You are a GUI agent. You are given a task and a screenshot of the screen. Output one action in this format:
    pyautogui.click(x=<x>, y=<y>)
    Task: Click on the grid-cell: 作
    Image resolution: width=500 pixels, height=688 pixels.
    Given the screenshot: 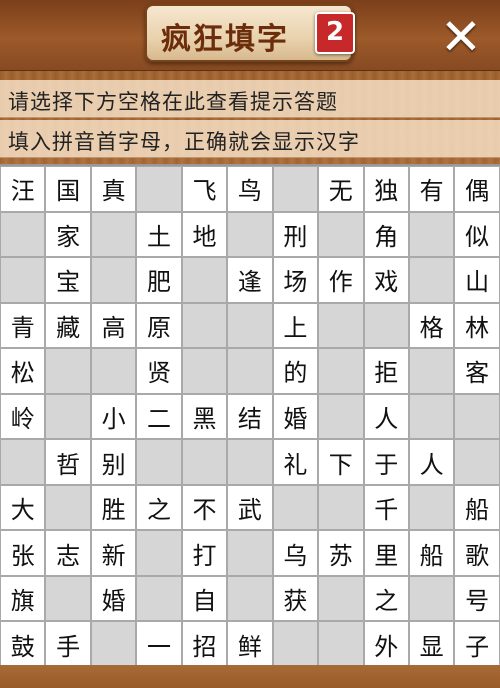 What is the action you would take?
    pyautogui.click(x=341, y=280)
    